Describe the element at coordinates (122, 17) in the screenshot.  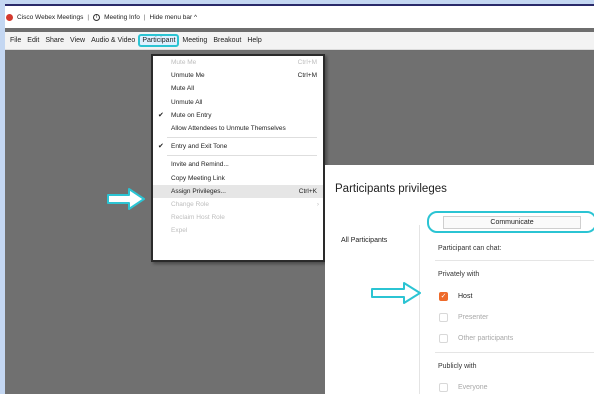
I see `meeting-info-link: Meeting Info` at that location.